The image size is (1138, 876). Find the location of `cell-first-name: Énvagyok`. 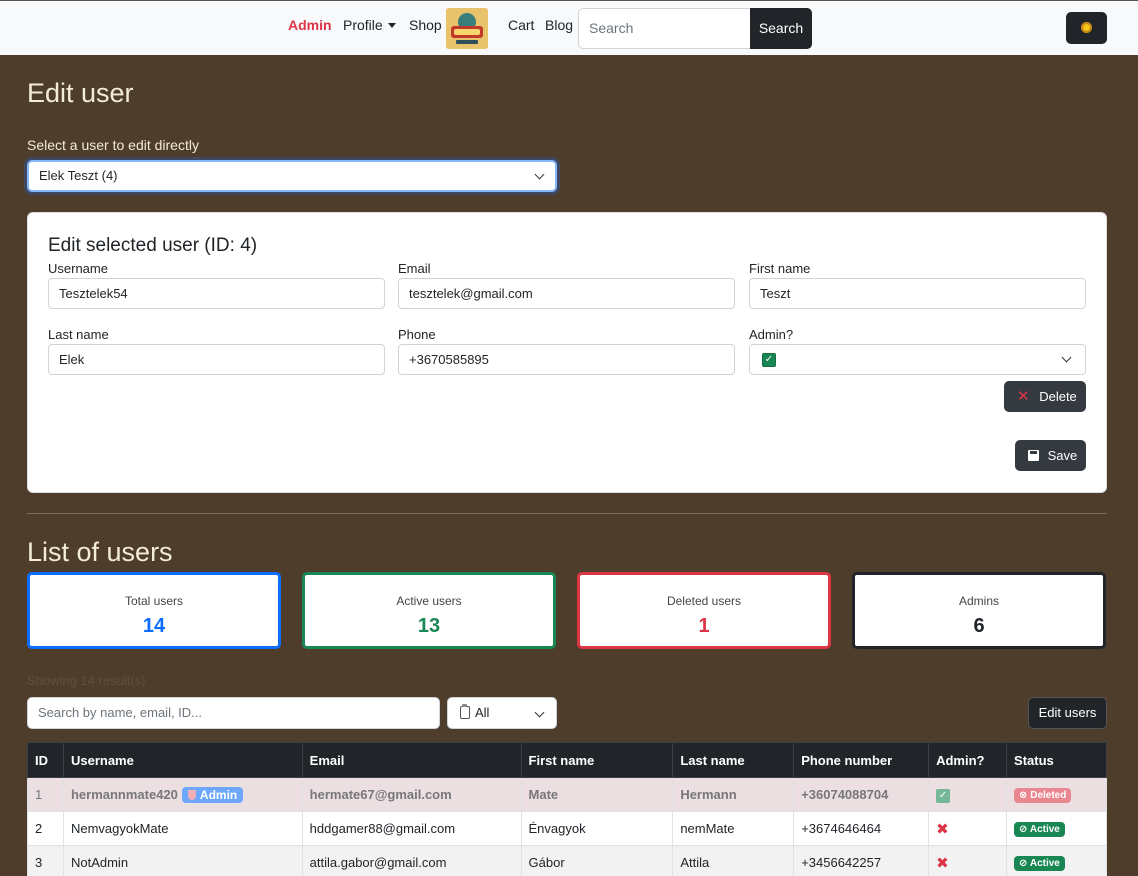

cell-first-name: Énvagyok is located at coordinates (597, 828).